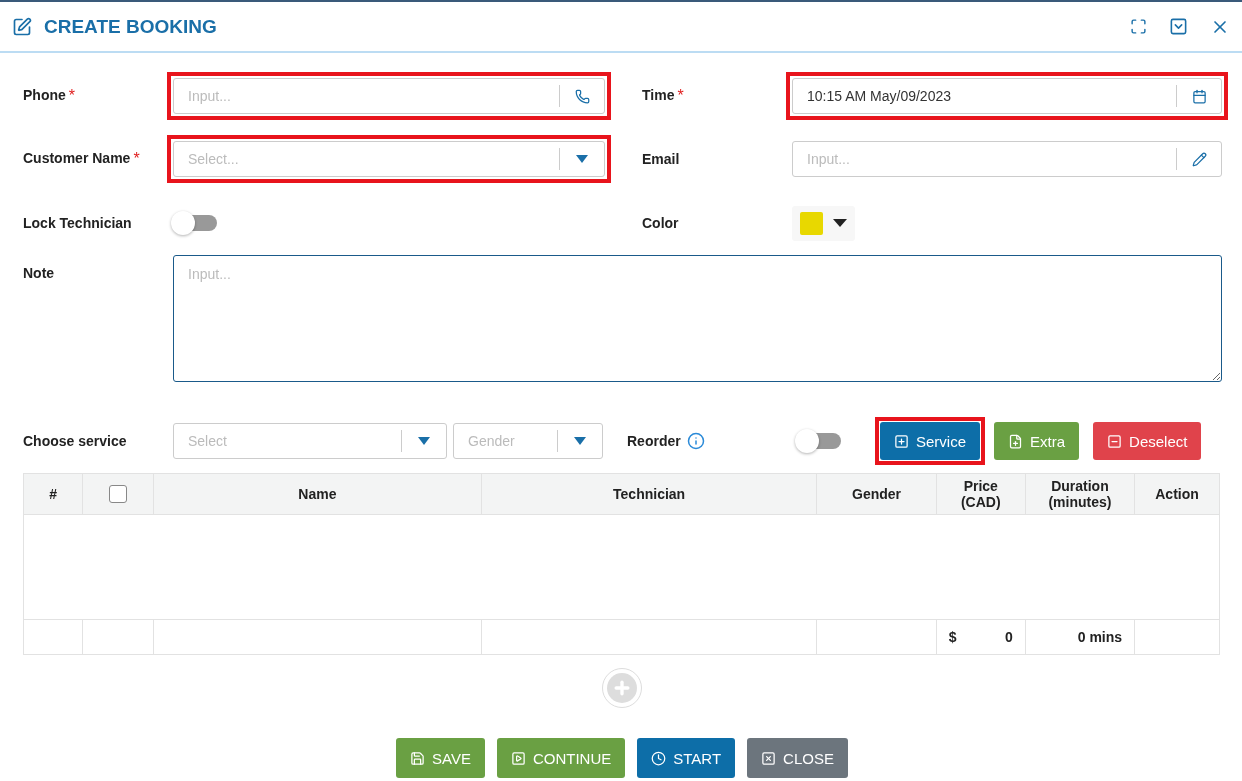 The width and height of the screenshot is (1242, 781). I want to click on column-header: Action, so click(1177, 494).